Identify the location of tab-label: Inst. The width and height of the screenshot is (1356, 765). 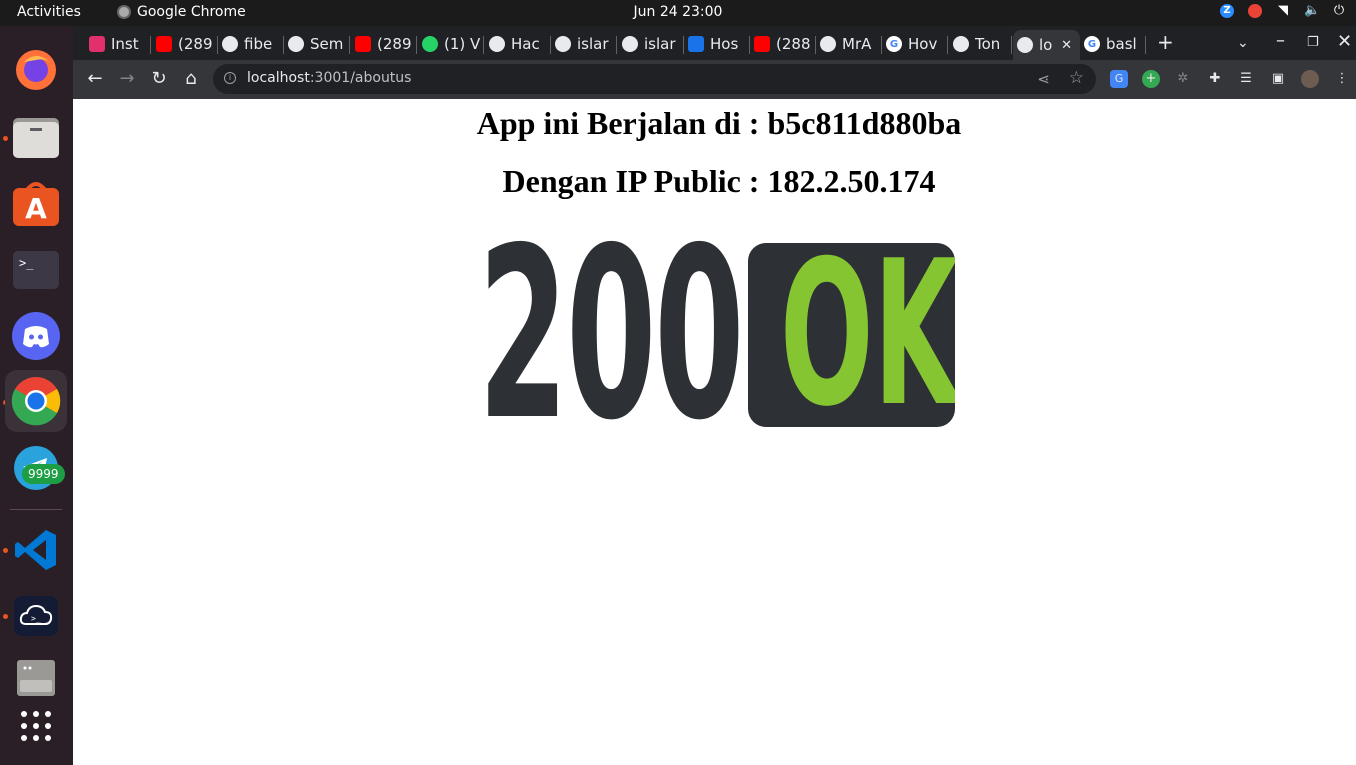
(125, 44).